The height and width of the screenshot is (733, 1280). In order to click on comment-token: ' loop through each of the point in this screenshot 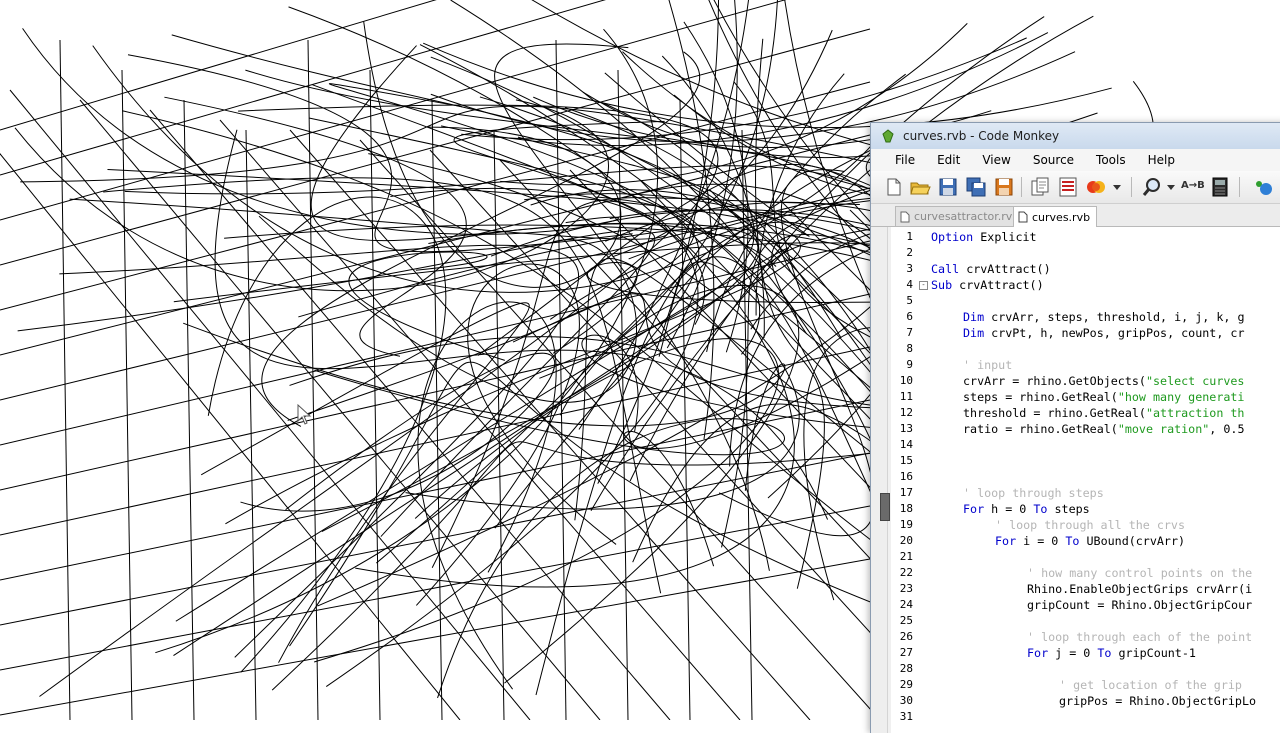, I will do `click(1140, 637)`.